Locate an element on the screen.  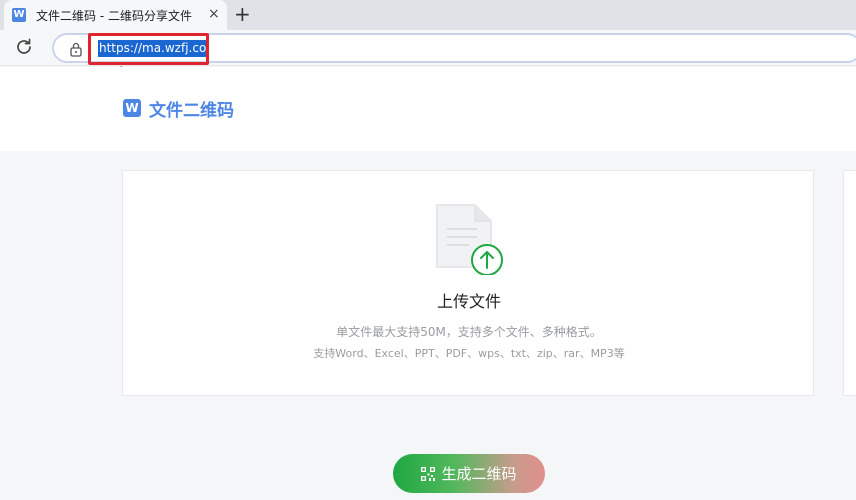
annotation-highlight-box is located at coordinates (148, 49).